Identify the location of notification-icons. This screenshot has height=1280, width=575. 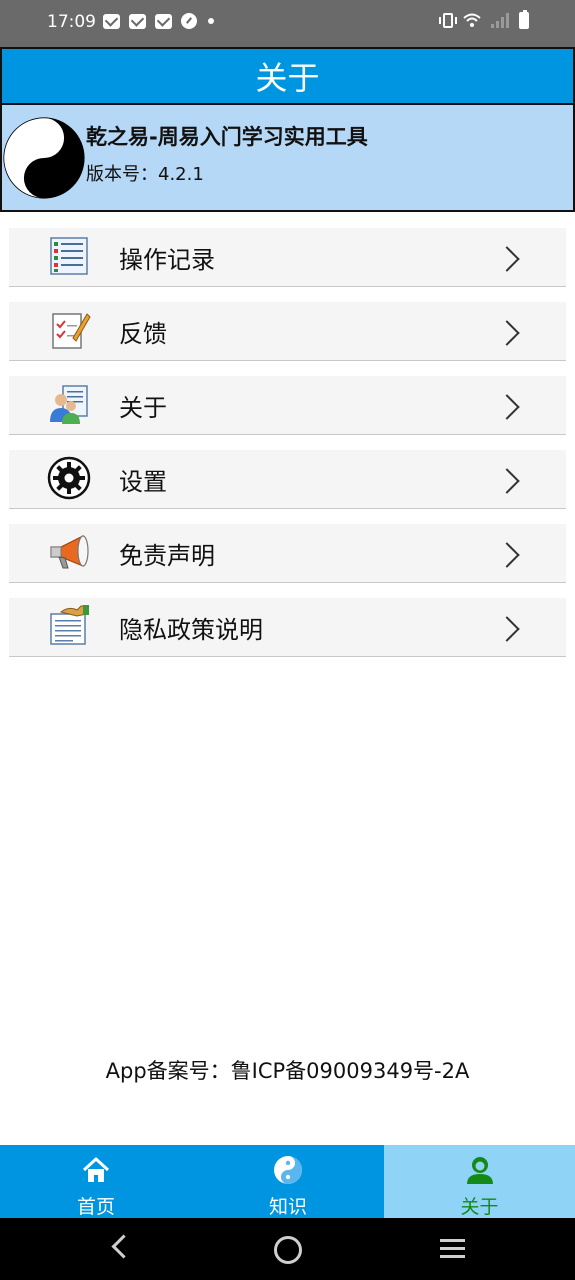
(158, 21).